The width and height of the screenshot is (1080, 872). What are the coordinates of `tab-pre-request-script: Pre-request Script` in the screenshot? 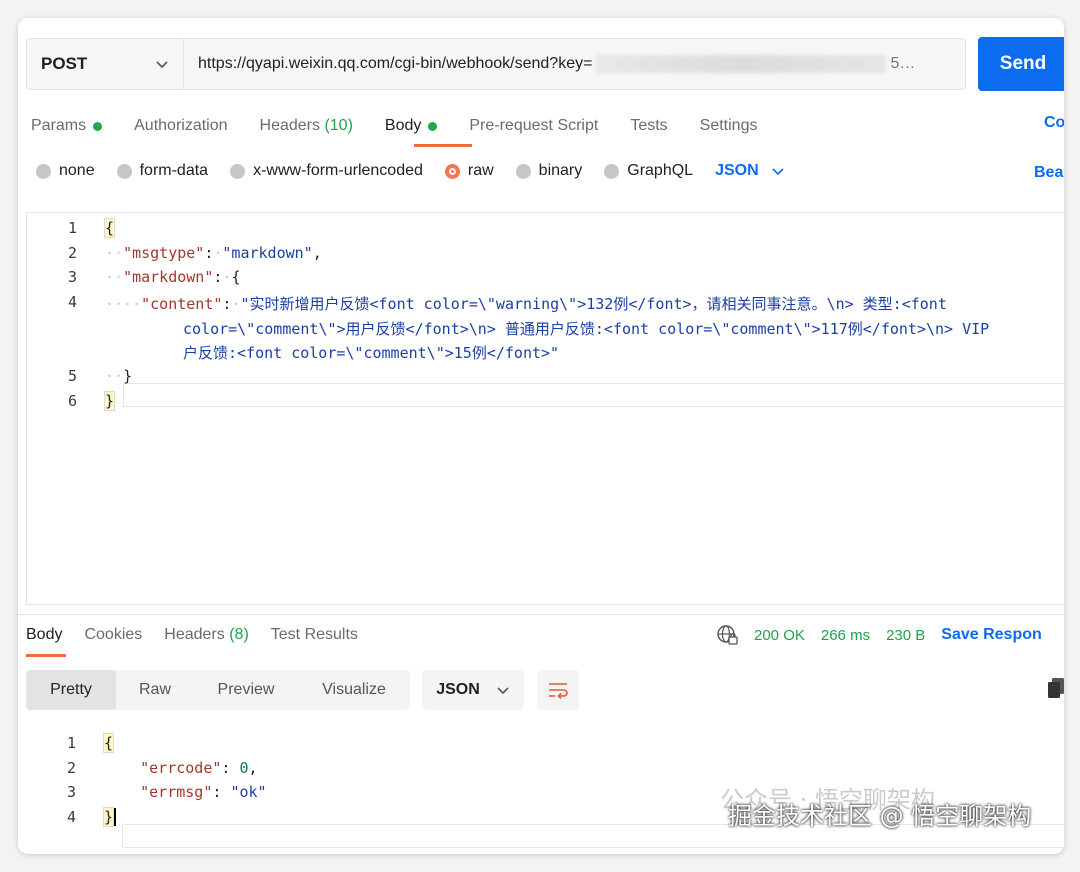 It's located at (533, 126).